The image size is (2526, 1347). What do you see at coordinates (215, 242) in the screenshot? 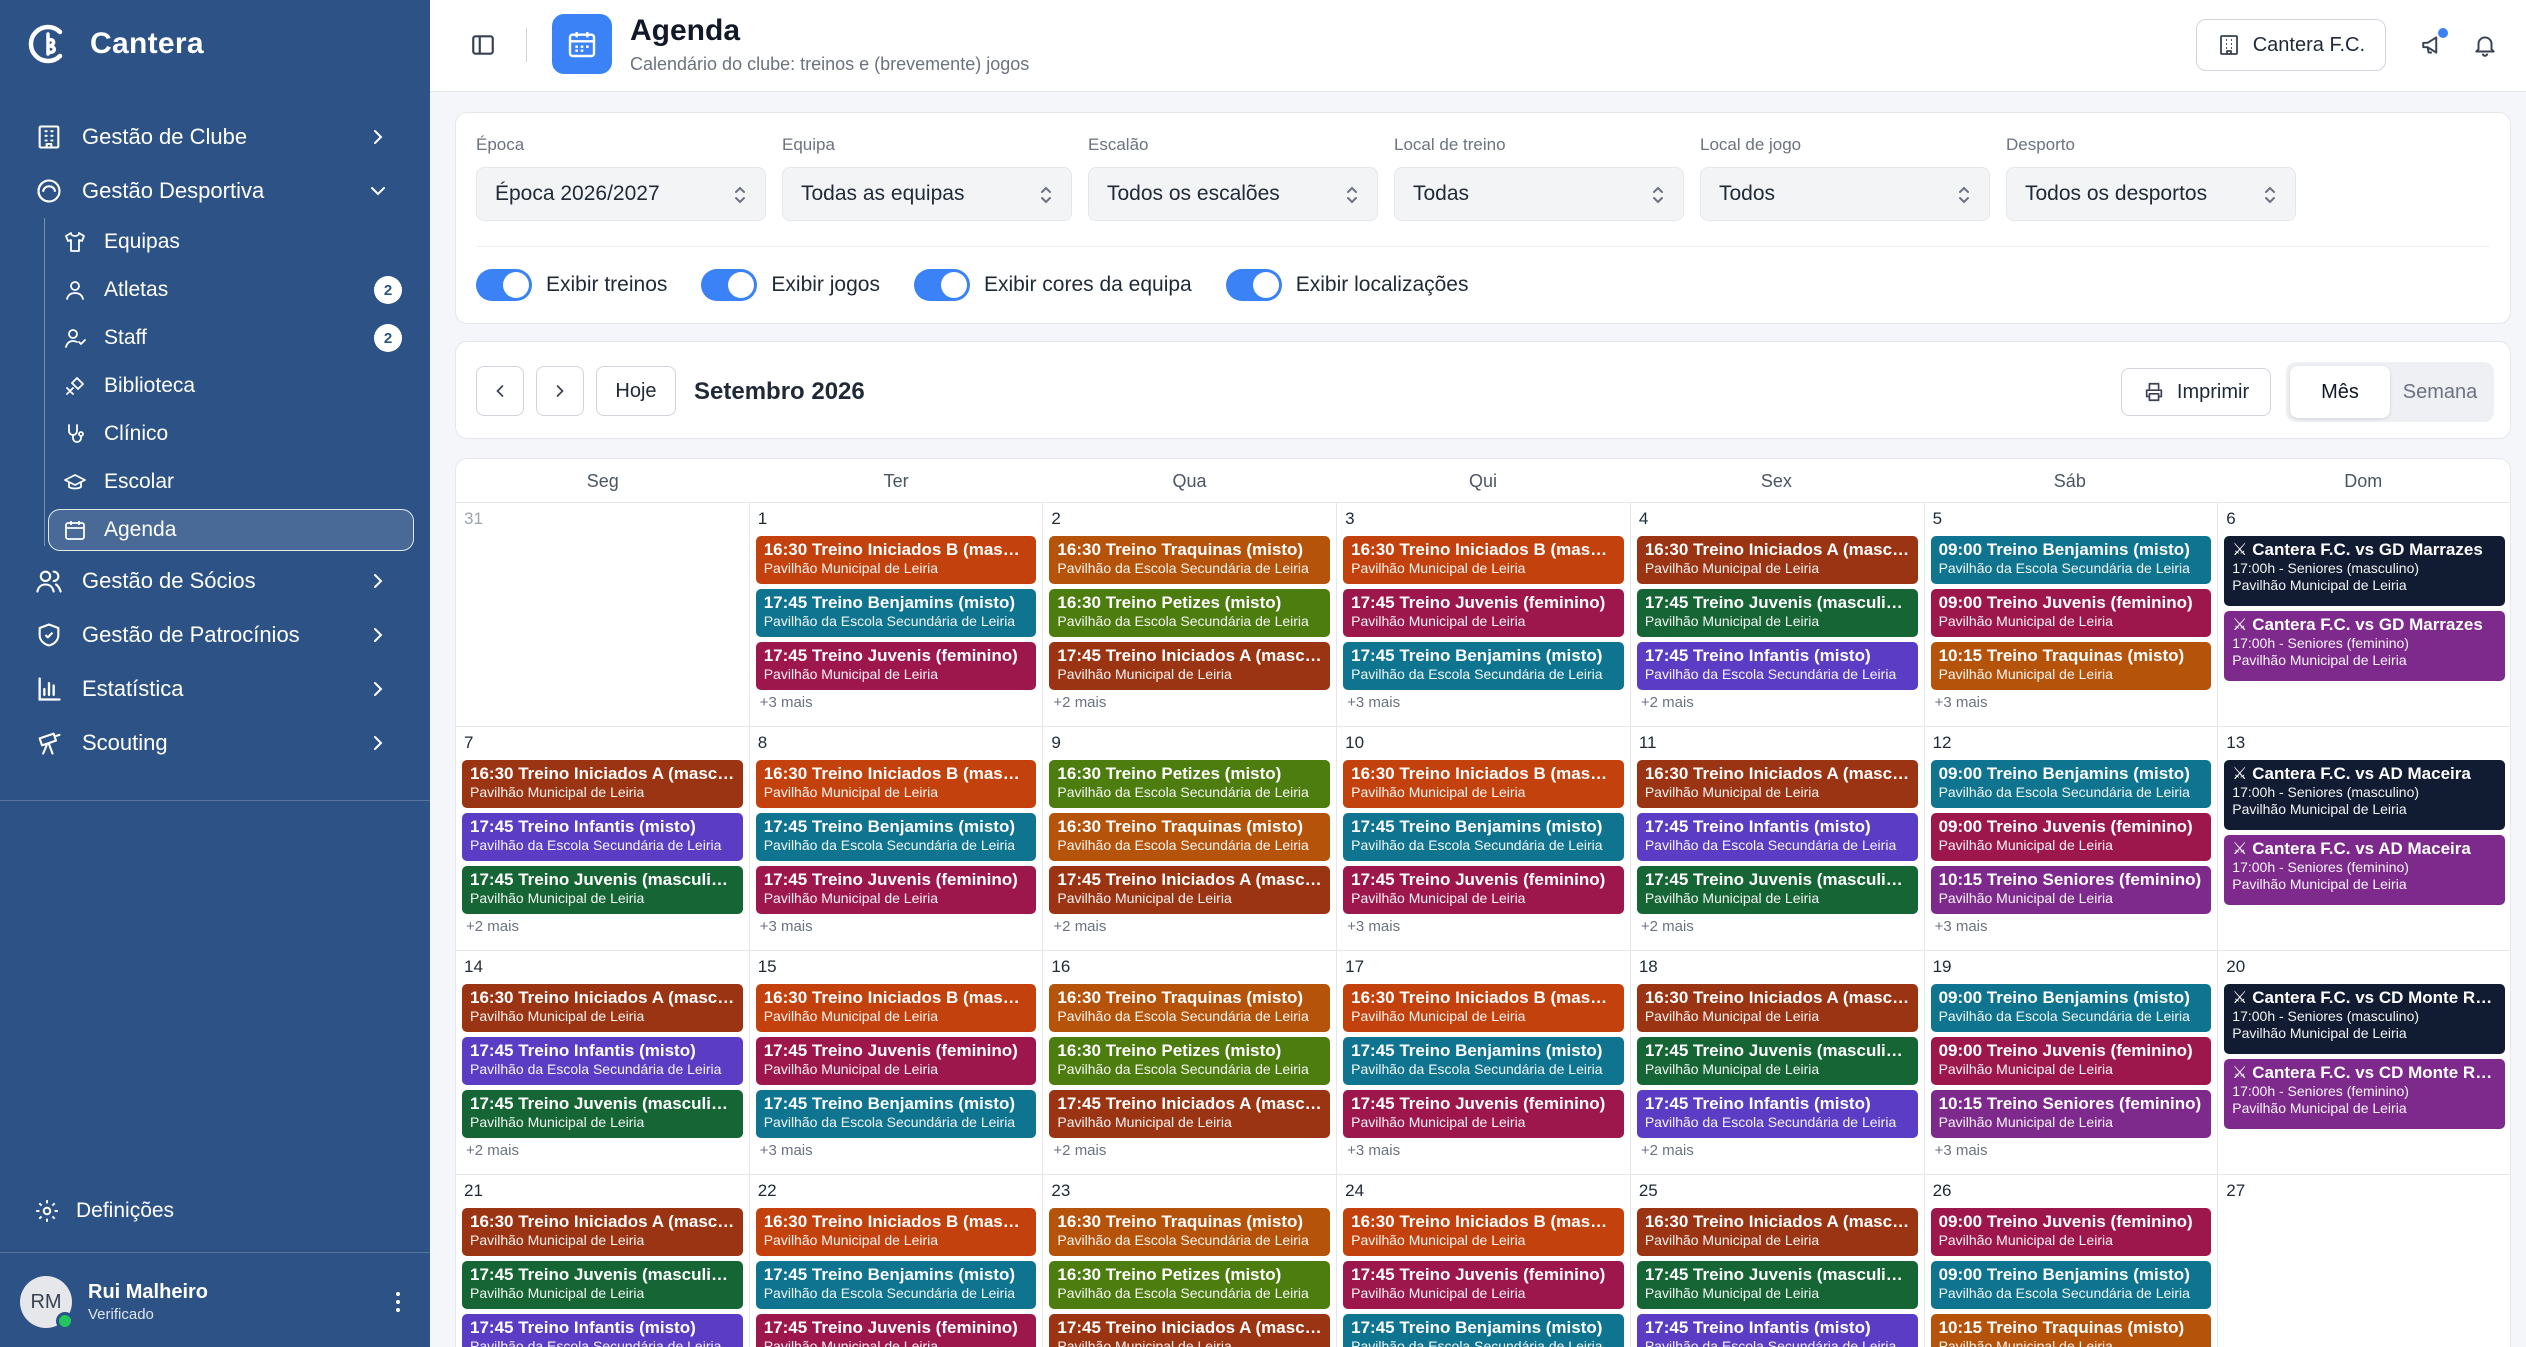
I see `sidebar-item-equipas: Equipas` at bounding box center [215, 242].